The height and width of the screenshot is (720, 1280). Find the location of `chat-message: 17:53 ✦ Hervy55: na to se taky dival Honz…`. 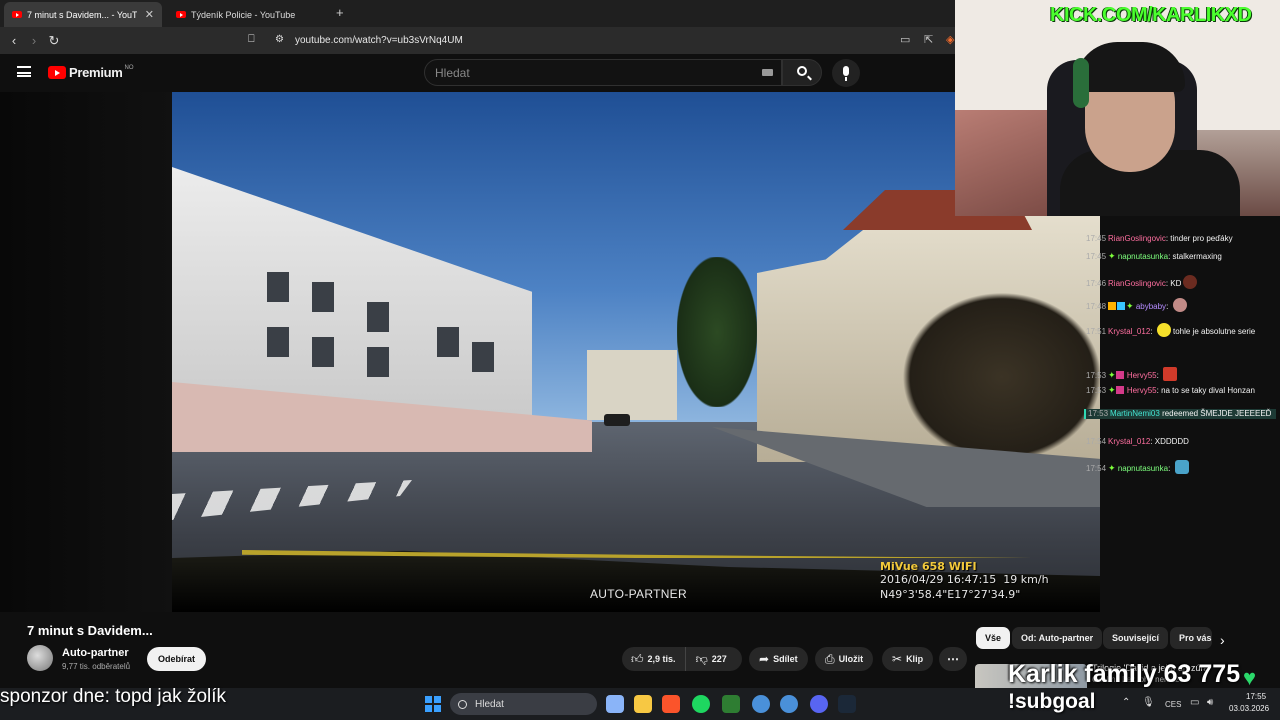

chat-message: 17:53 ✦ Hervy55: na to se taky dival Honz… is located at coordinates (1170, 390).